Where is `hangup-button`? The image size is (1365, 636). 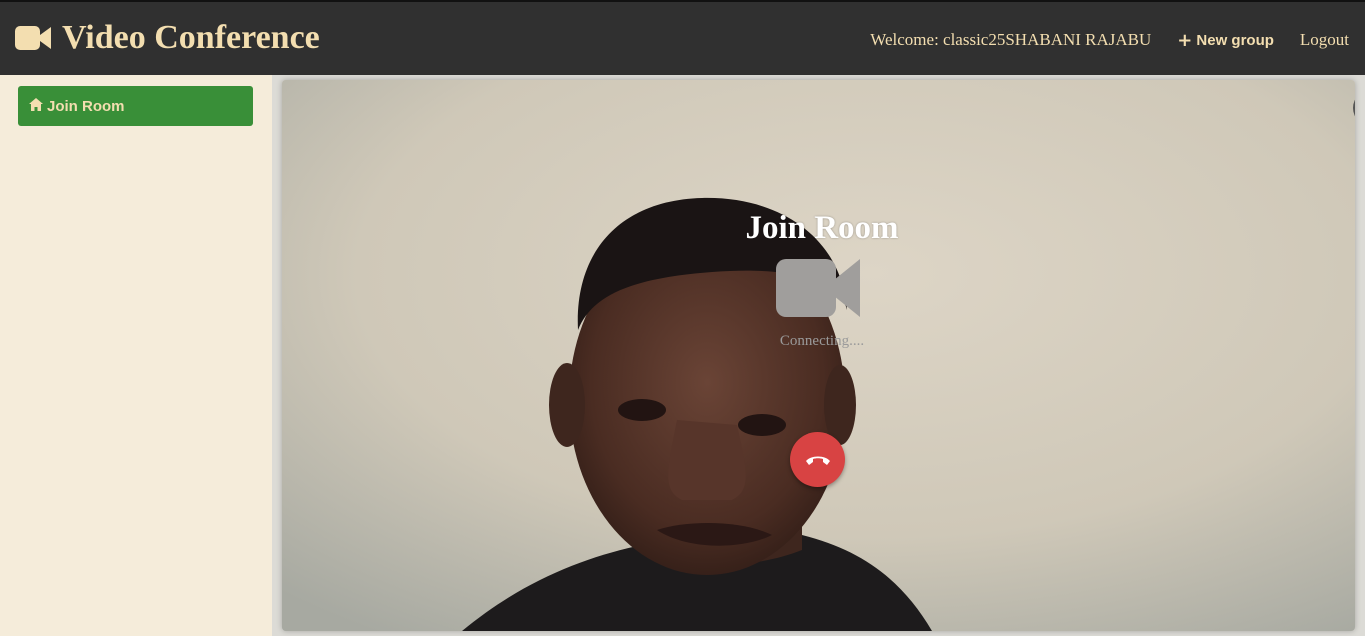 hangup-button is located at coordinates (817, 459).